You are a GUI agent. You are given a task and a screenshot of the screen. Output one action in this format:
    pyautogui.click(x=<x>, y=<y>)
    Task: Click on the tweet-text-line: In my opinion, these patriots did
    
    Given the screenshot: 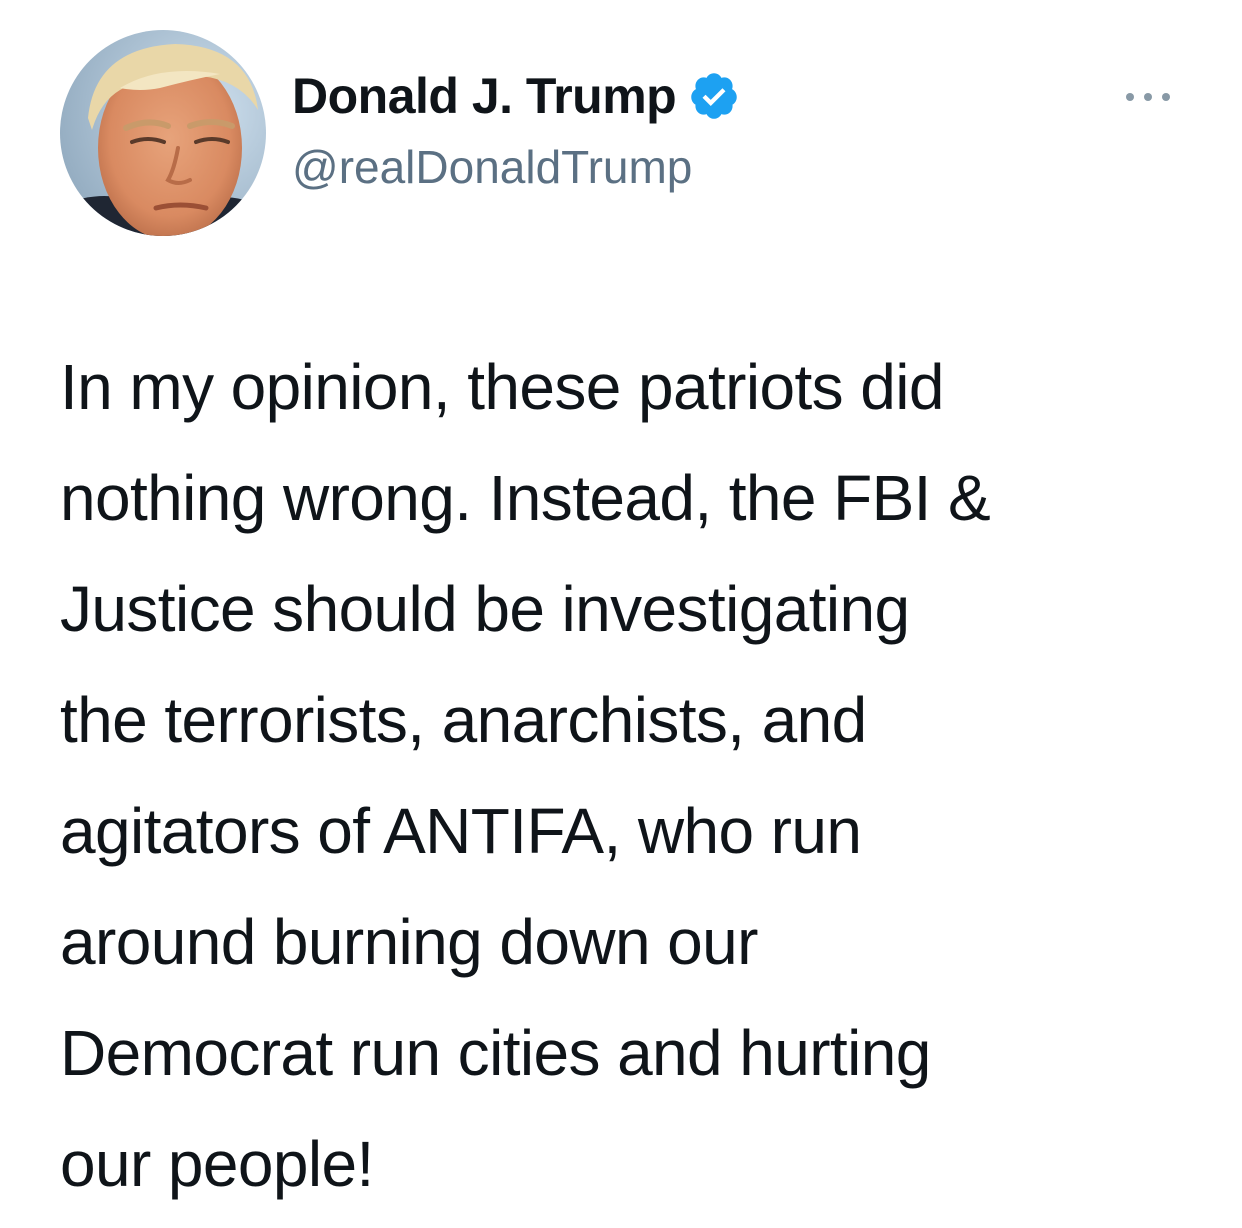 What is the action you would take?
    pyautogui.click(x=502, y=387)
    